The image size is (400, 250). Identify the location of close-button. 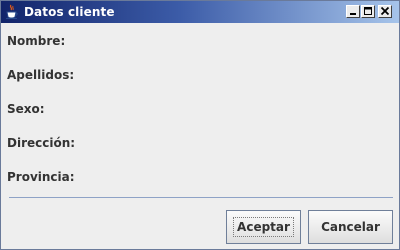
(385, 11).